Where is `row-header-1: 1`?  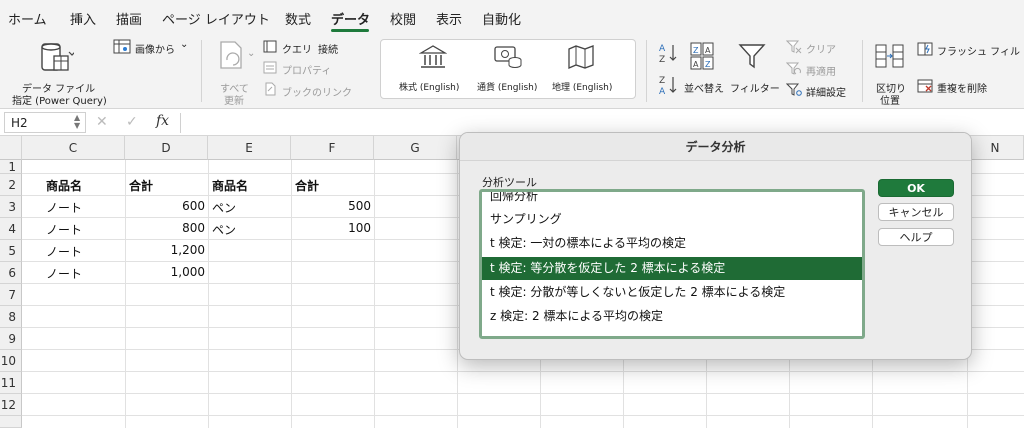
row-header-1: 1 is located at coordinates (11, 167).